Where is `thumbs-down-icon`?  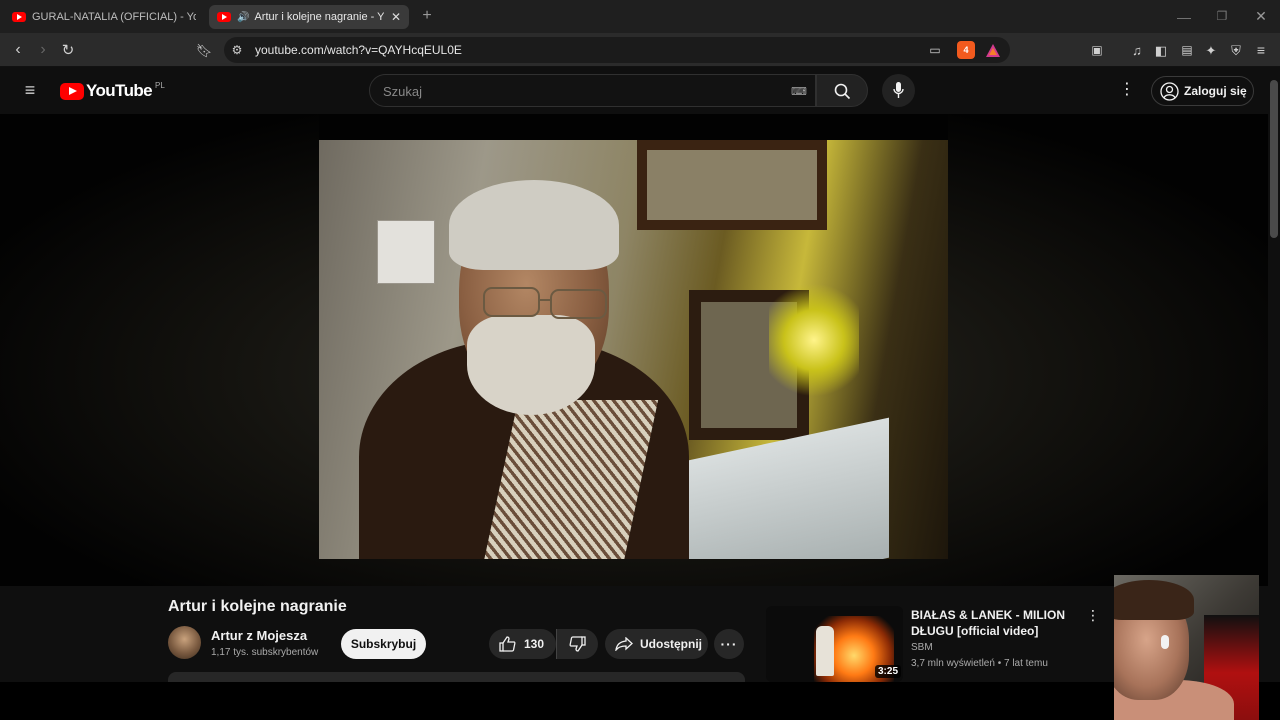
thumbs-down-icon is located at coordinates (577, 644).